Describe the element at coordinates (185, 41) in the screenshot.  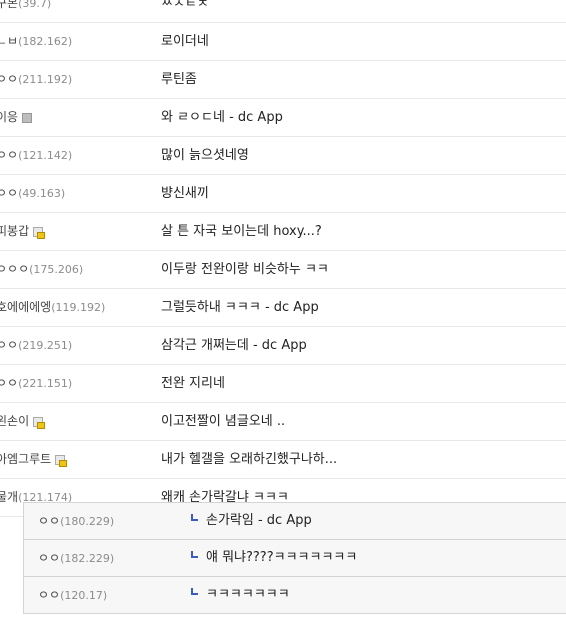
I see `comment-text: 로이더네` at that location.